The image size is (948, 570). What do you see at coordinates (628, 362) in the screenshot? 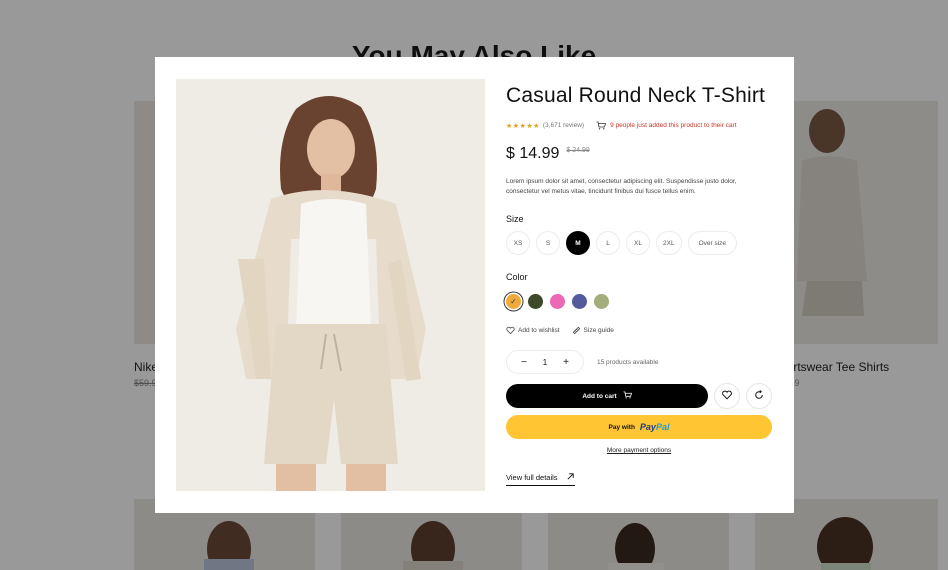
I see `stock-availability: 15 products available` at bounding box center [628, 362].